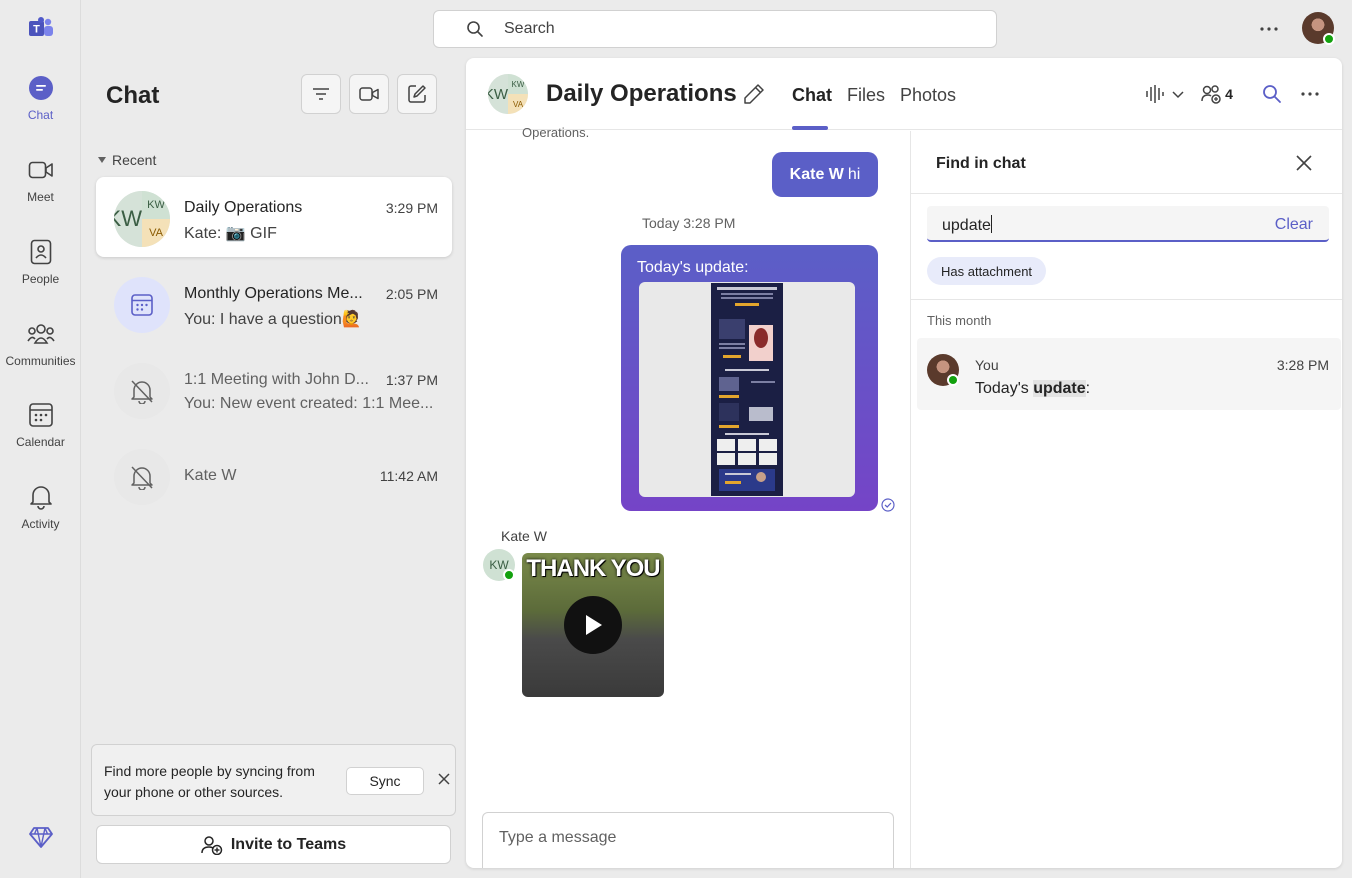 This screenshot has height=878, width=1352. I want to click on conversation-title: Daily Operations, so click(641, 93).